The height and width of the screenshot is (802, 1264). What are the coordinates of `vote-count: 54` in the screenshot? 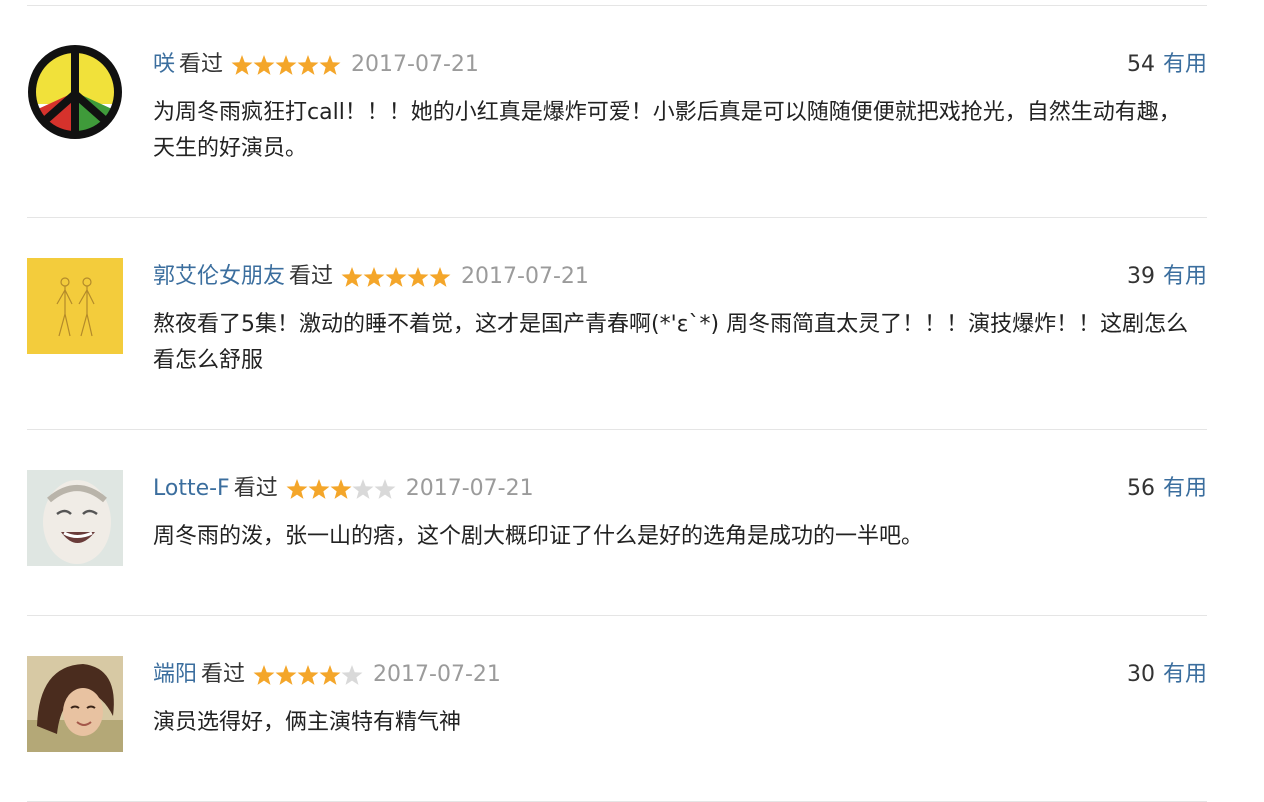 It's located at (1140, 64).